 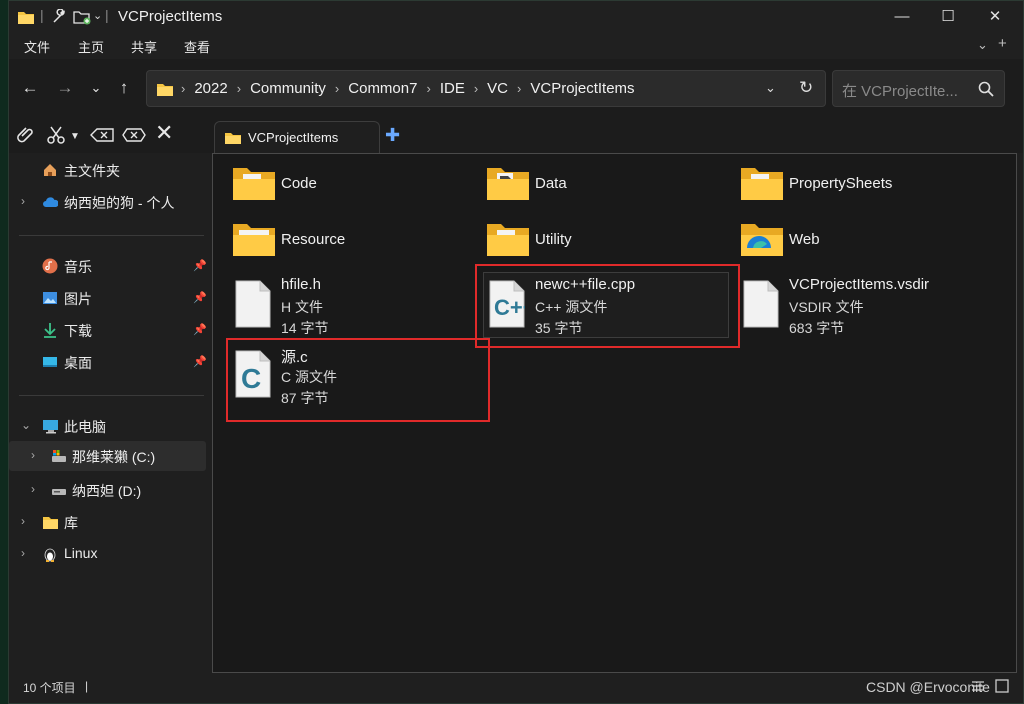 What do you see at coordinates (107, 522) in the screenshot?
I see `sidebar-item-library: › 库` at bounding box center [107, 522].